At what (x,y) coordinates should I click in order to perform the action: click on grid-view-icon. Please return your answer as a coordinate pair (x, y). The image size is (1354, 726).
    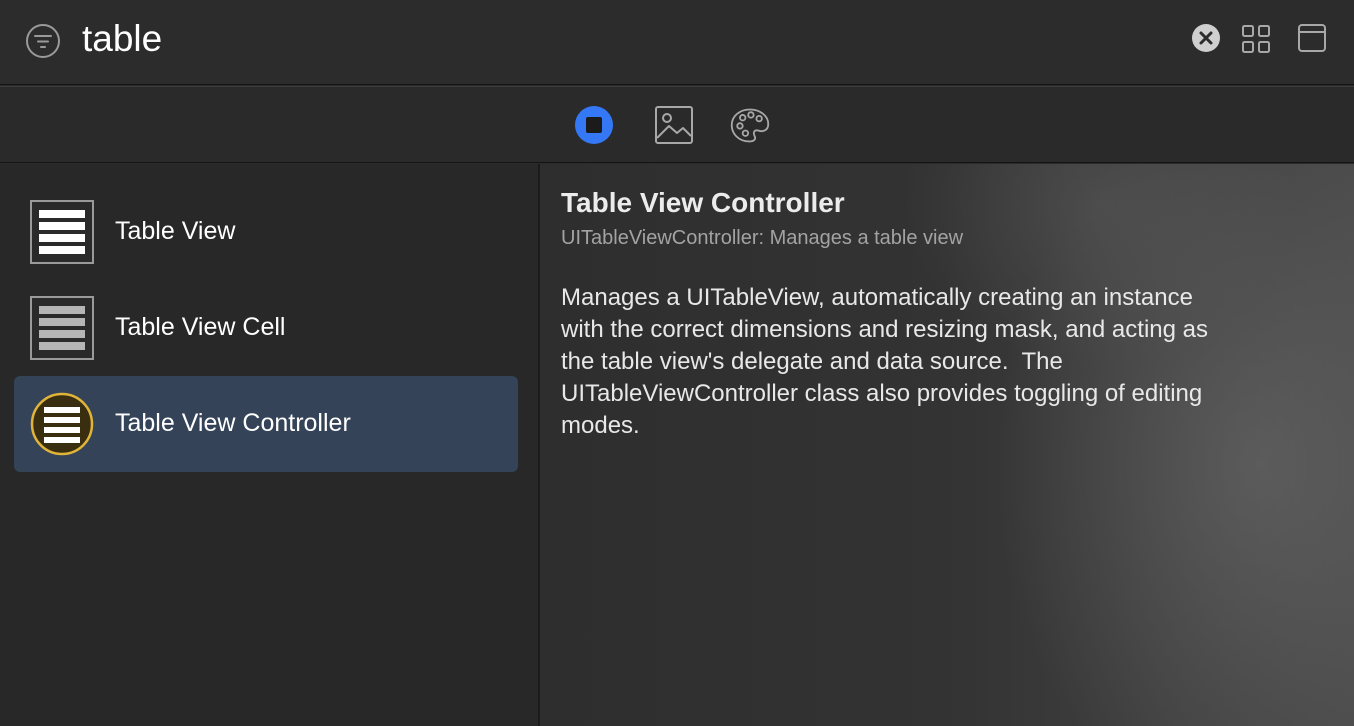
    Looking at the image, I should click on (1256, 39).